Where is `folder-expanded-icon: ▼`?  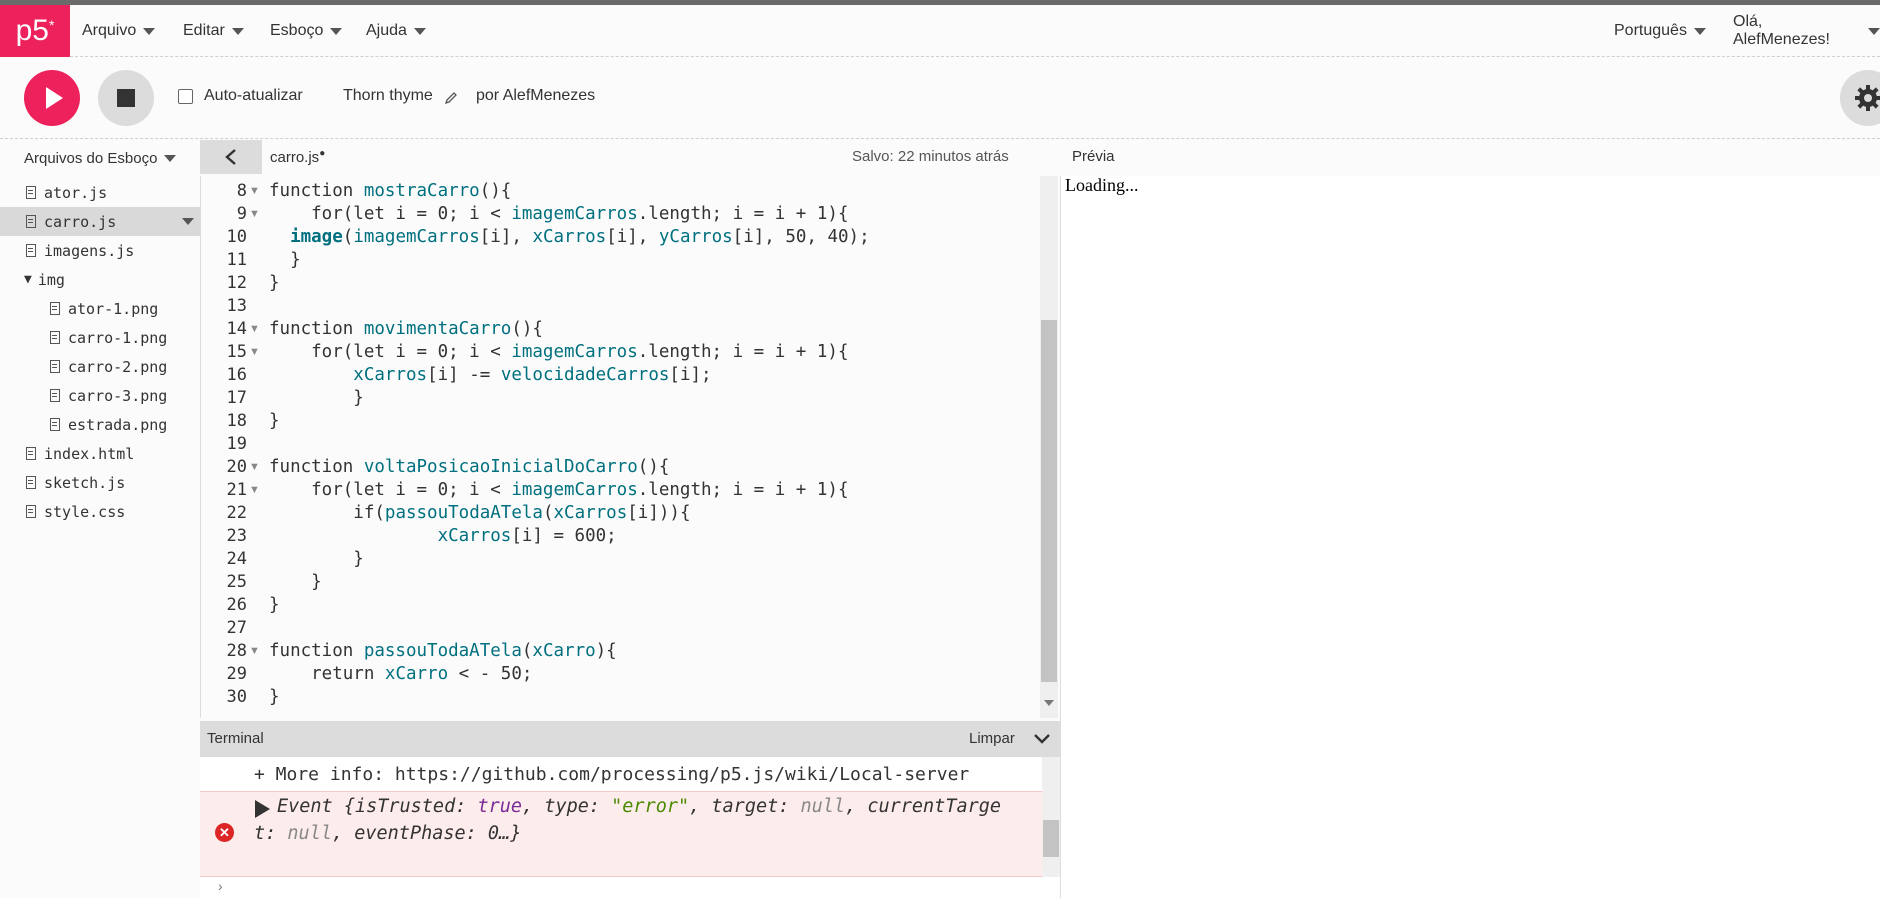 folder-expanded-icon: ▼ is located at coordinates (28, 279).